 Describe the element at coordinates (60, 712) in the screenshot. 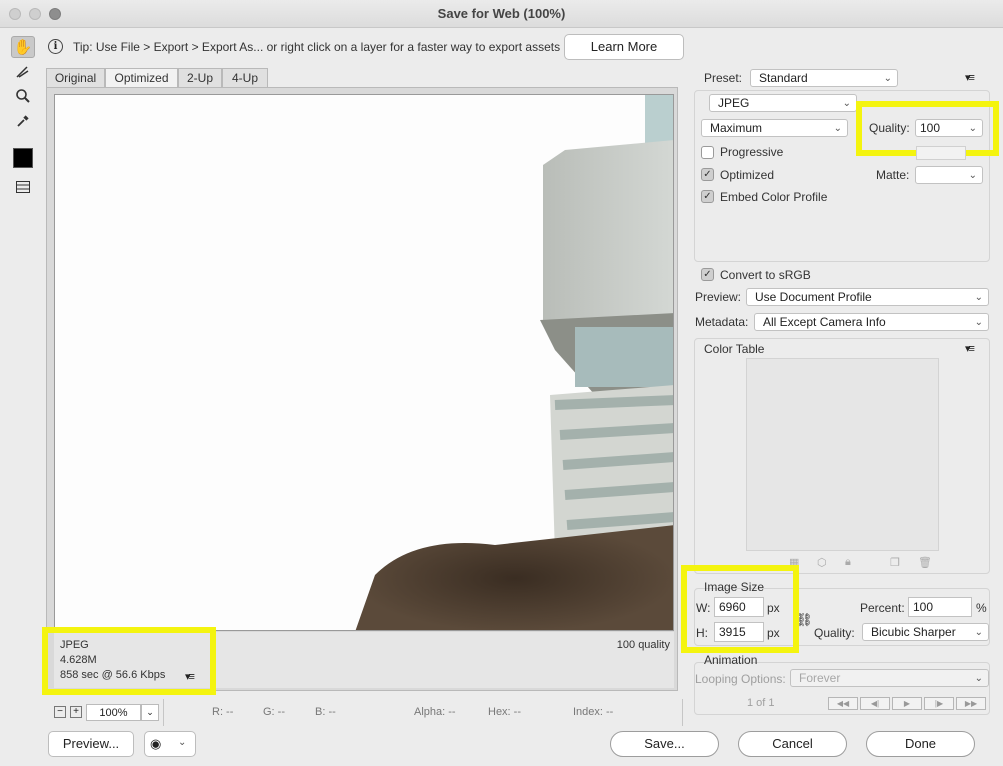

I see `zoom-out-button: −` at that location.